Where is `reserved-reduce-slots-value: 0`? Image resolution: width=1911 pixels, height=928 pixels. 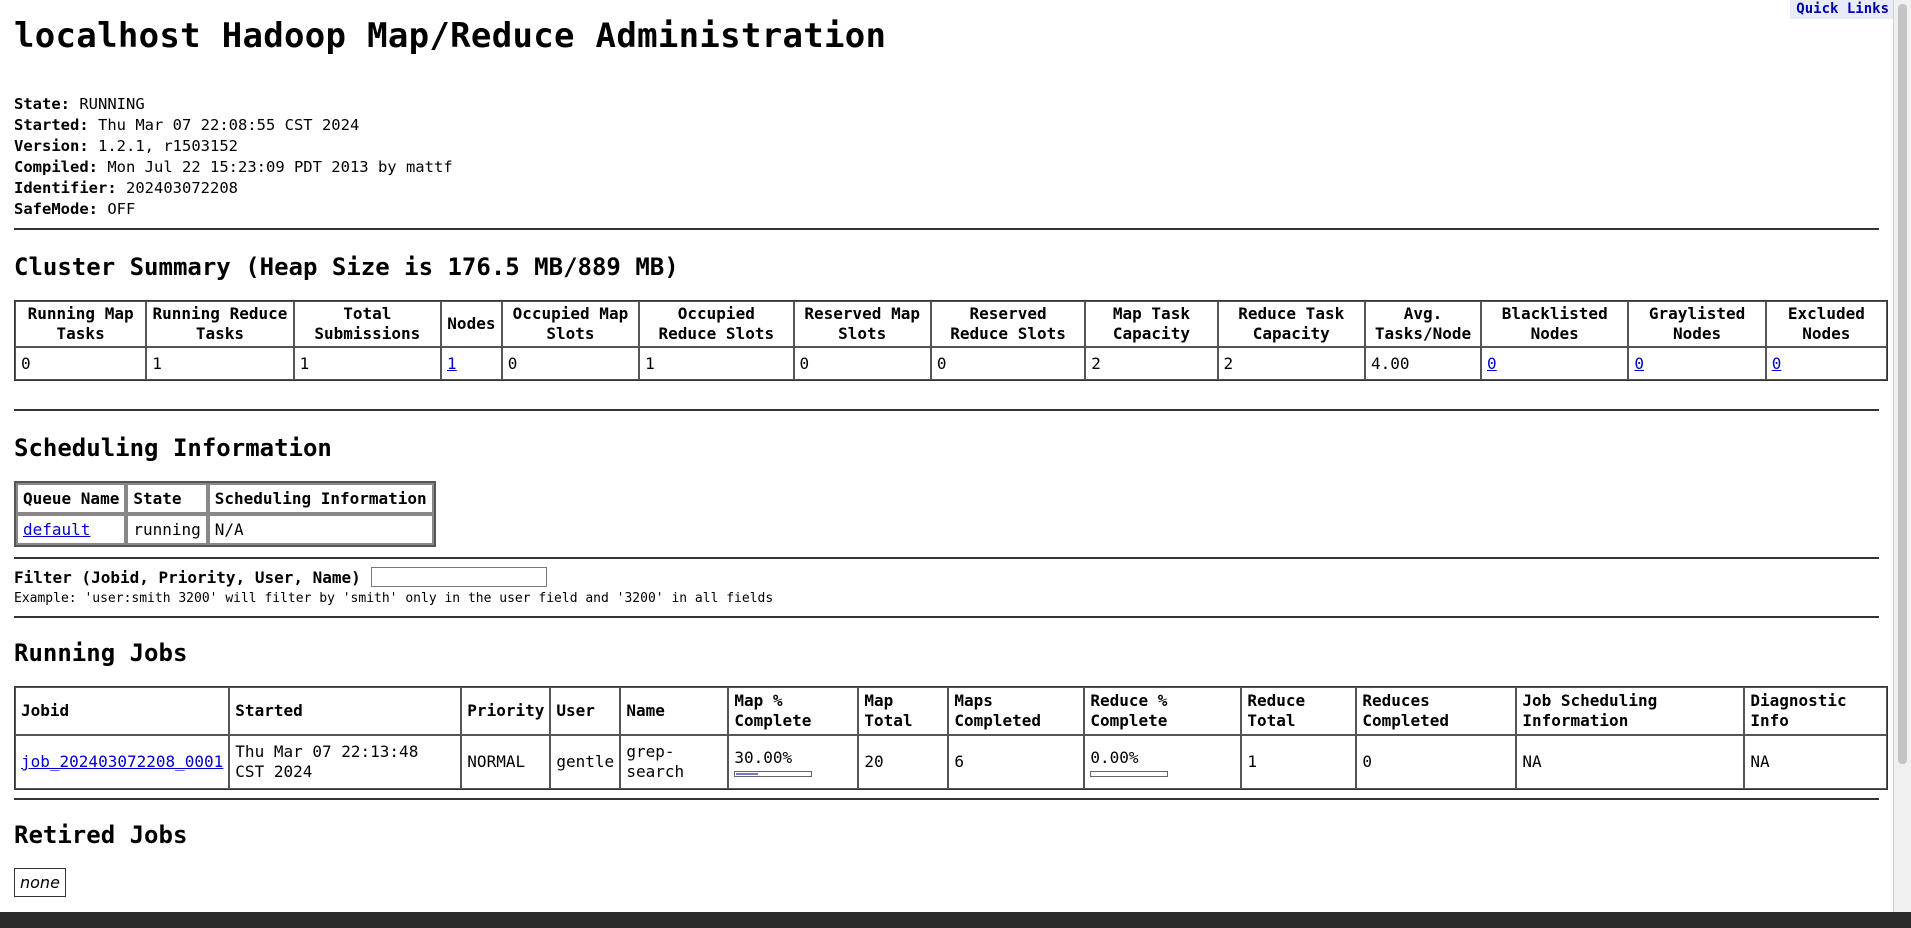
reserved-reduce-slots-value: 0 is located at coordinates (1008, 363).